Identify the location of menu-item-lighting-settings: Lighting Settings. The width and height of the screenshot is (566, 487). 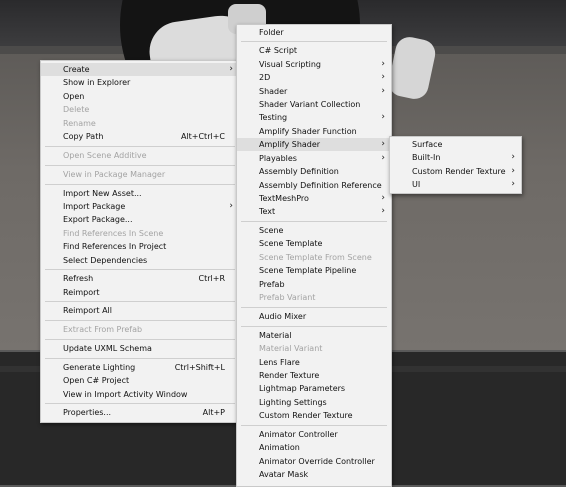
(314, 402).